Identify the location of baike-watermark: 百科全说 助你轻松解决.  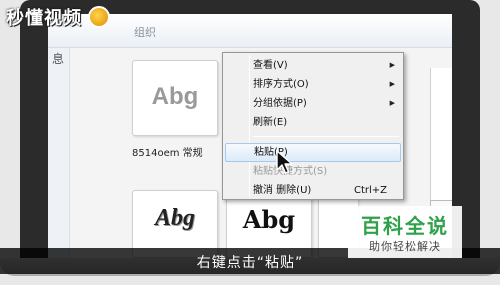
(405, 232).